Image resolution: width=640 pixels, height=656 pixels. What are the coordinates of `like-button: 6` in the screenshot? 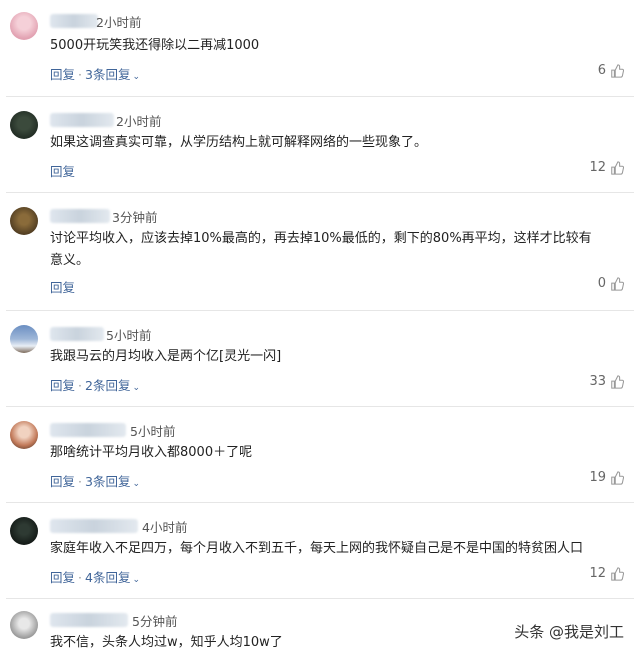 It's located at (611, 70).